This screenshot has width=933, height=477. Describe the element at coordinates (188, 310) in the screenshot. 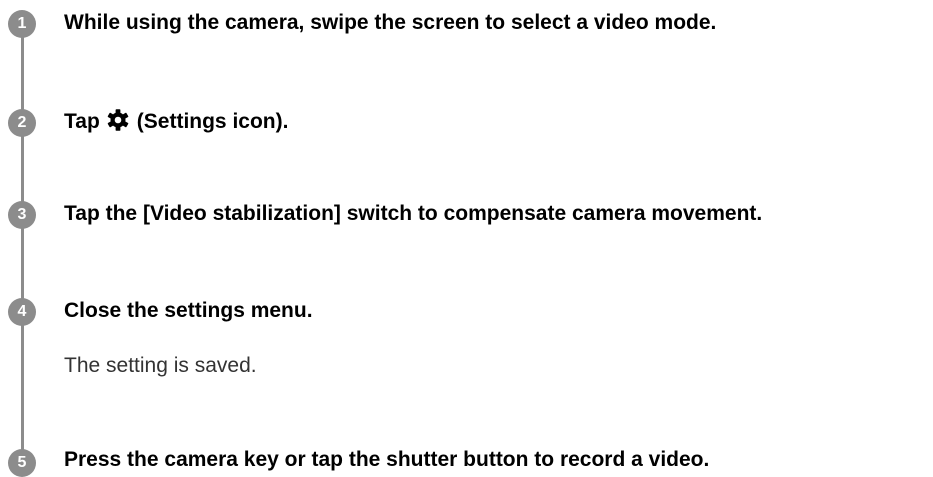

I see `step-instruction: Close the settings menu.` at that location.